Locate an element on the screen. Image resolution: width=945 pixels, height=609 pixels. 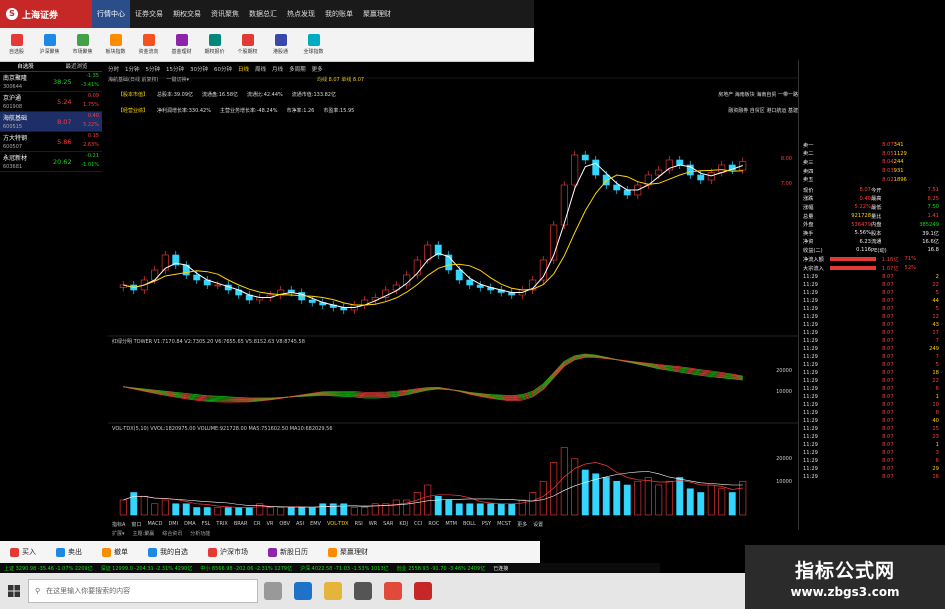
store-icon is located at coordinates (363, 591).